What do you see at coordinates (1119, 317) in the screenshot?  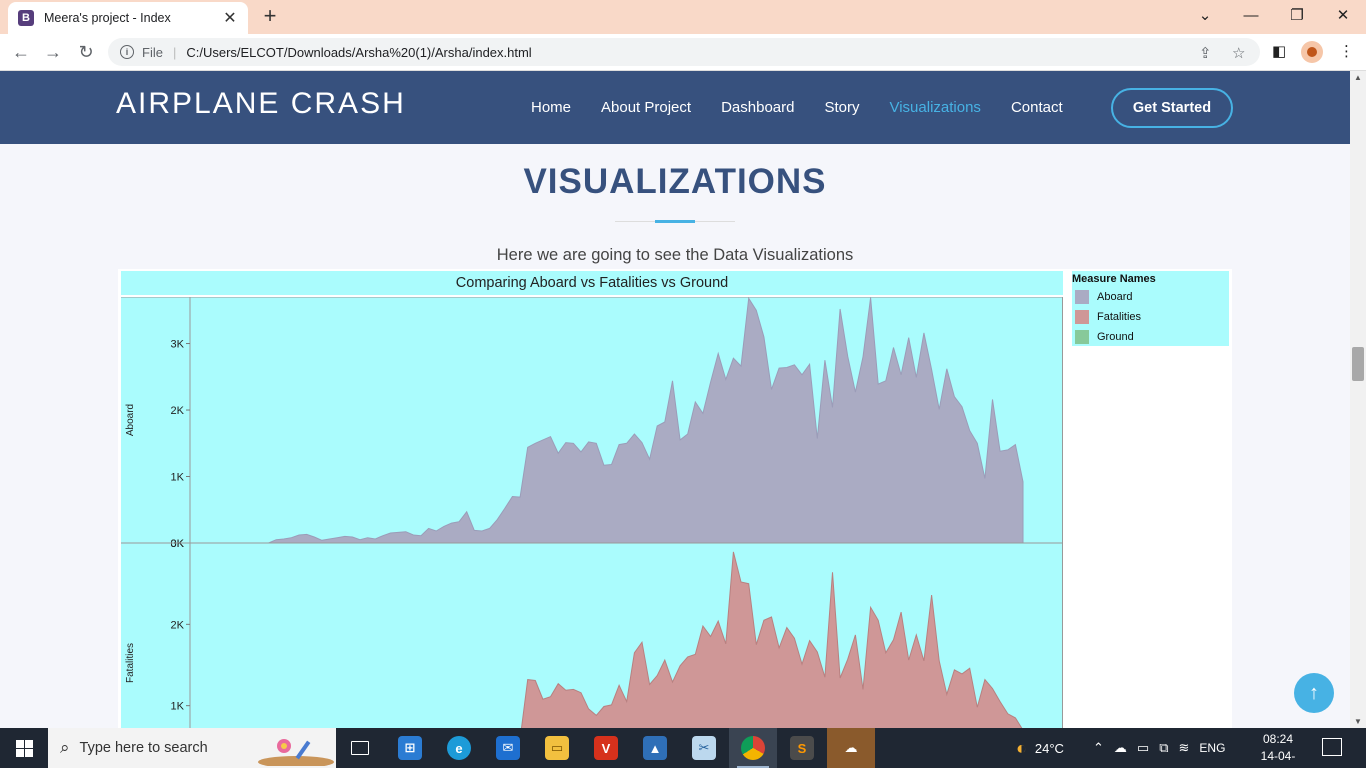 I see `legend-label: Fatalities` at bounding box center [1119, 317].